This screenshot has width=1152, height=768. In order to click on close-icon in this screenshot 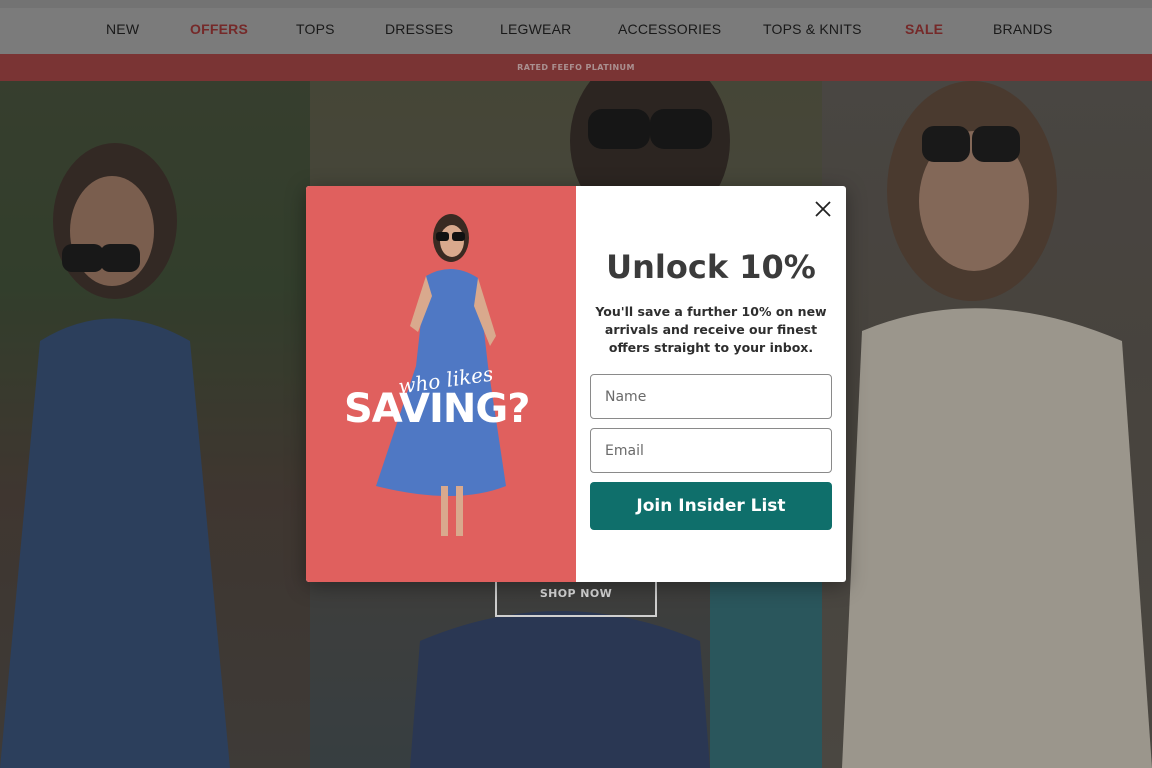, I will do `click(823, 209)`.